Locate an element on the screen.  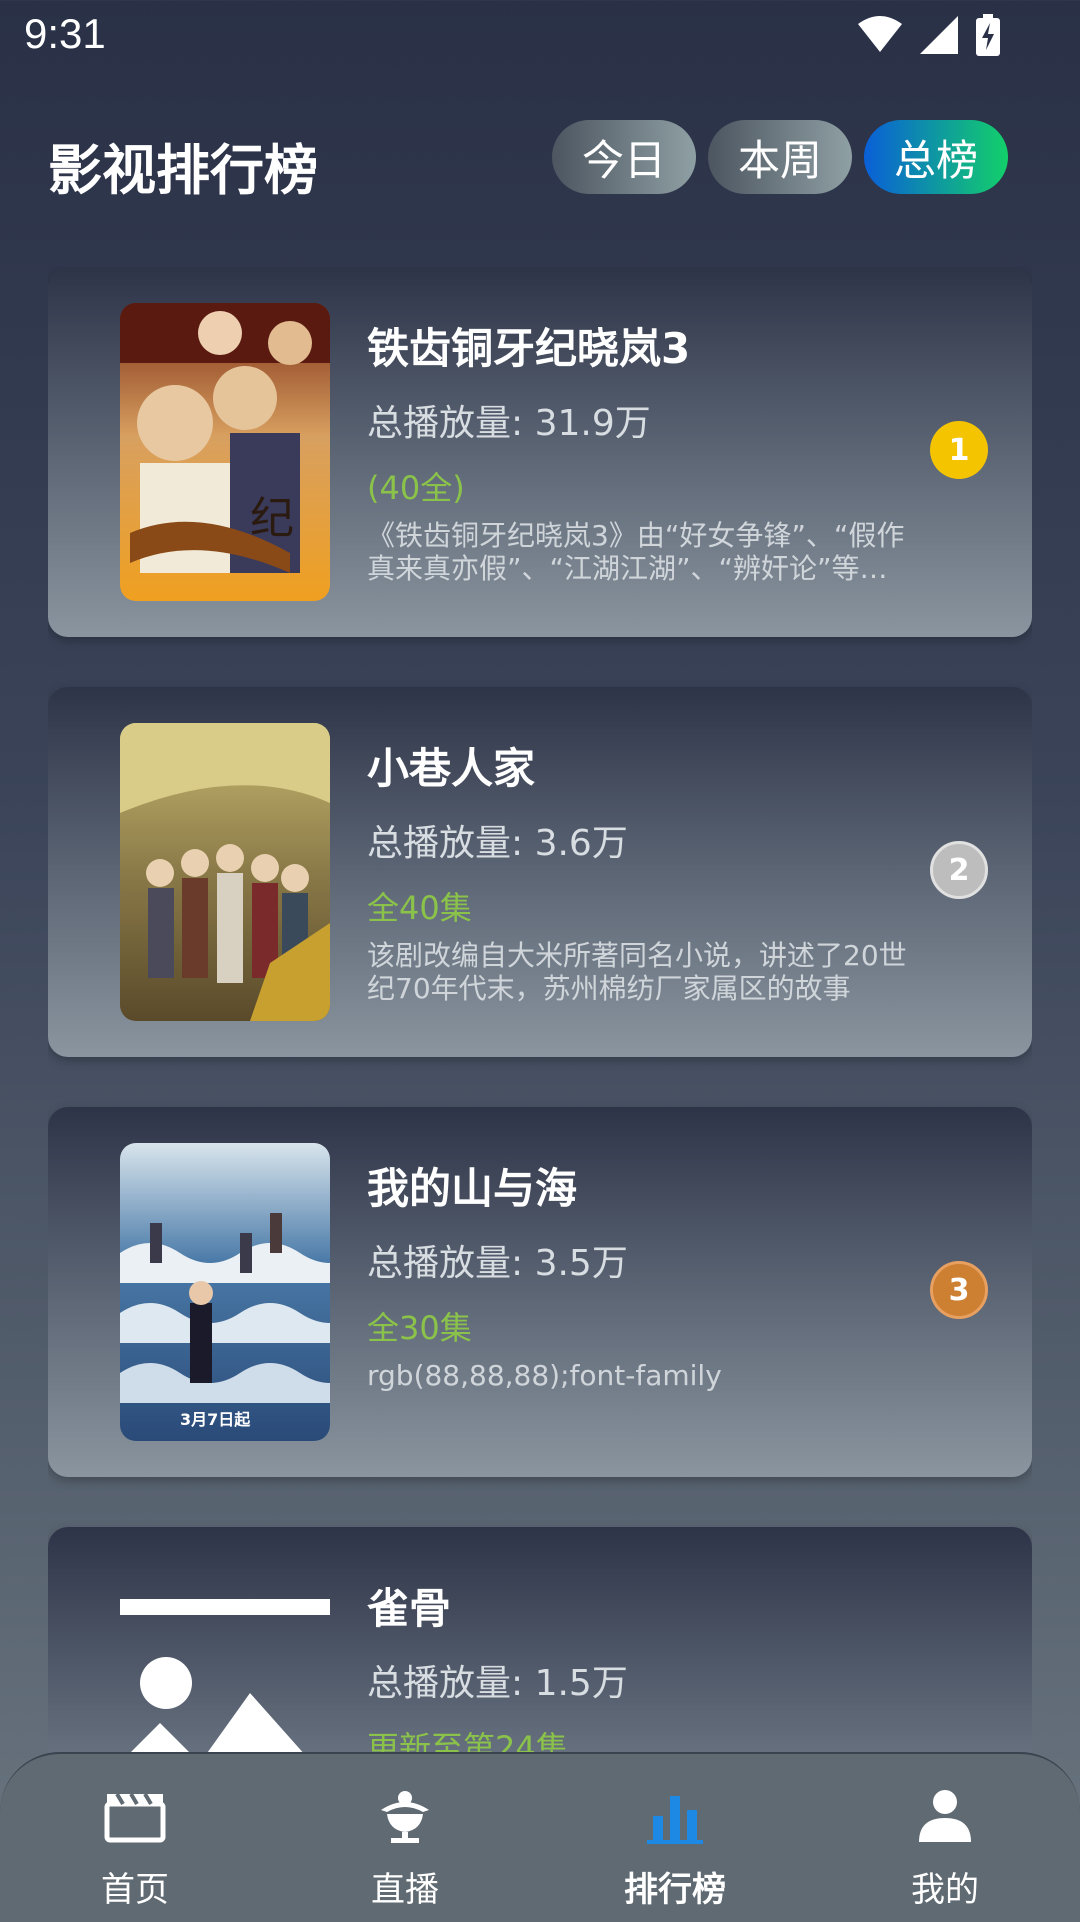
card-title: 我的山与海 is located at coordinates (472, 1188).